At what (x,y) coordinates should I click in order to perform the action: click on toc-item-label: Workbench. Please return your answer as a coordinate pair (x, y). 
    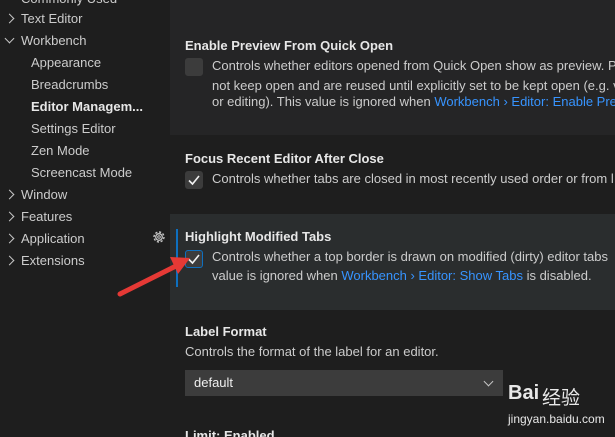
    Looking at the image, I should click on (54, 40).